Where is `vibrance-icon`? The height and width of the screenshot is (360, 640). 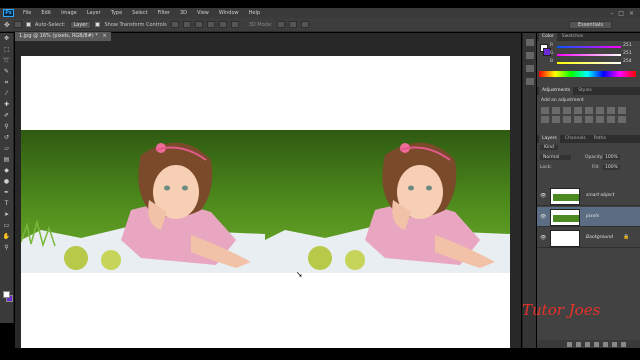
vibrance-icon is located at coordinates (589, 110).